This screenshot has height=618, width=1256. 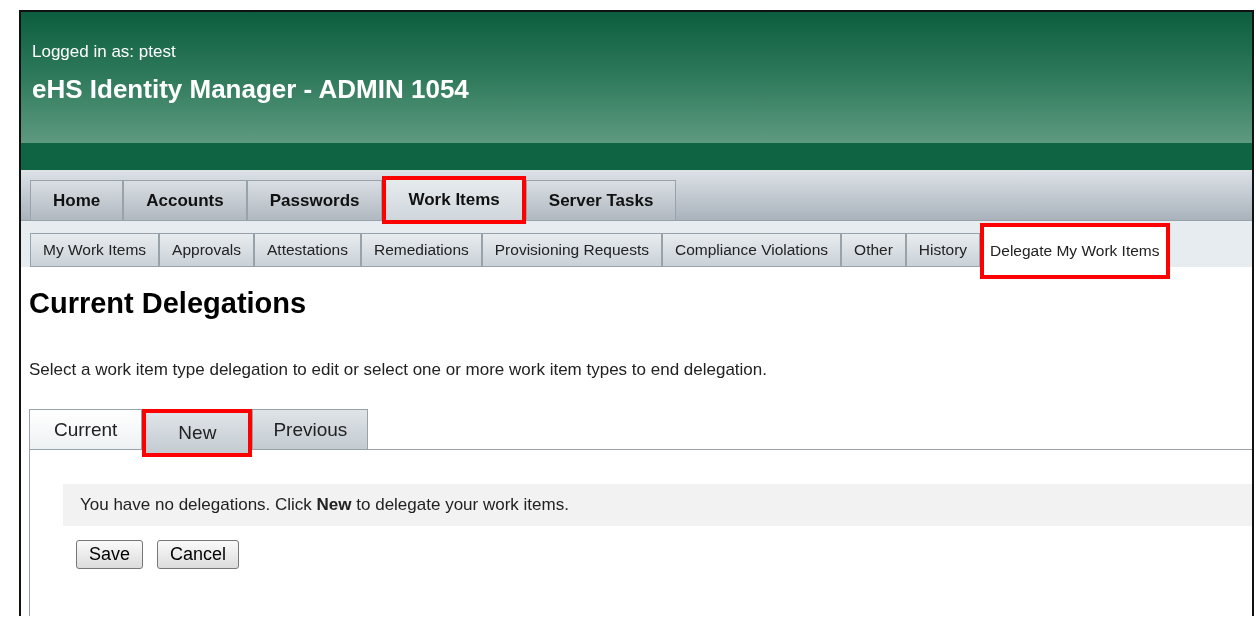 What do you see at coordinates (601, 200) in the screenshot?
I see `nav-tab: Server Tasks` at bounding box center [601, 200].